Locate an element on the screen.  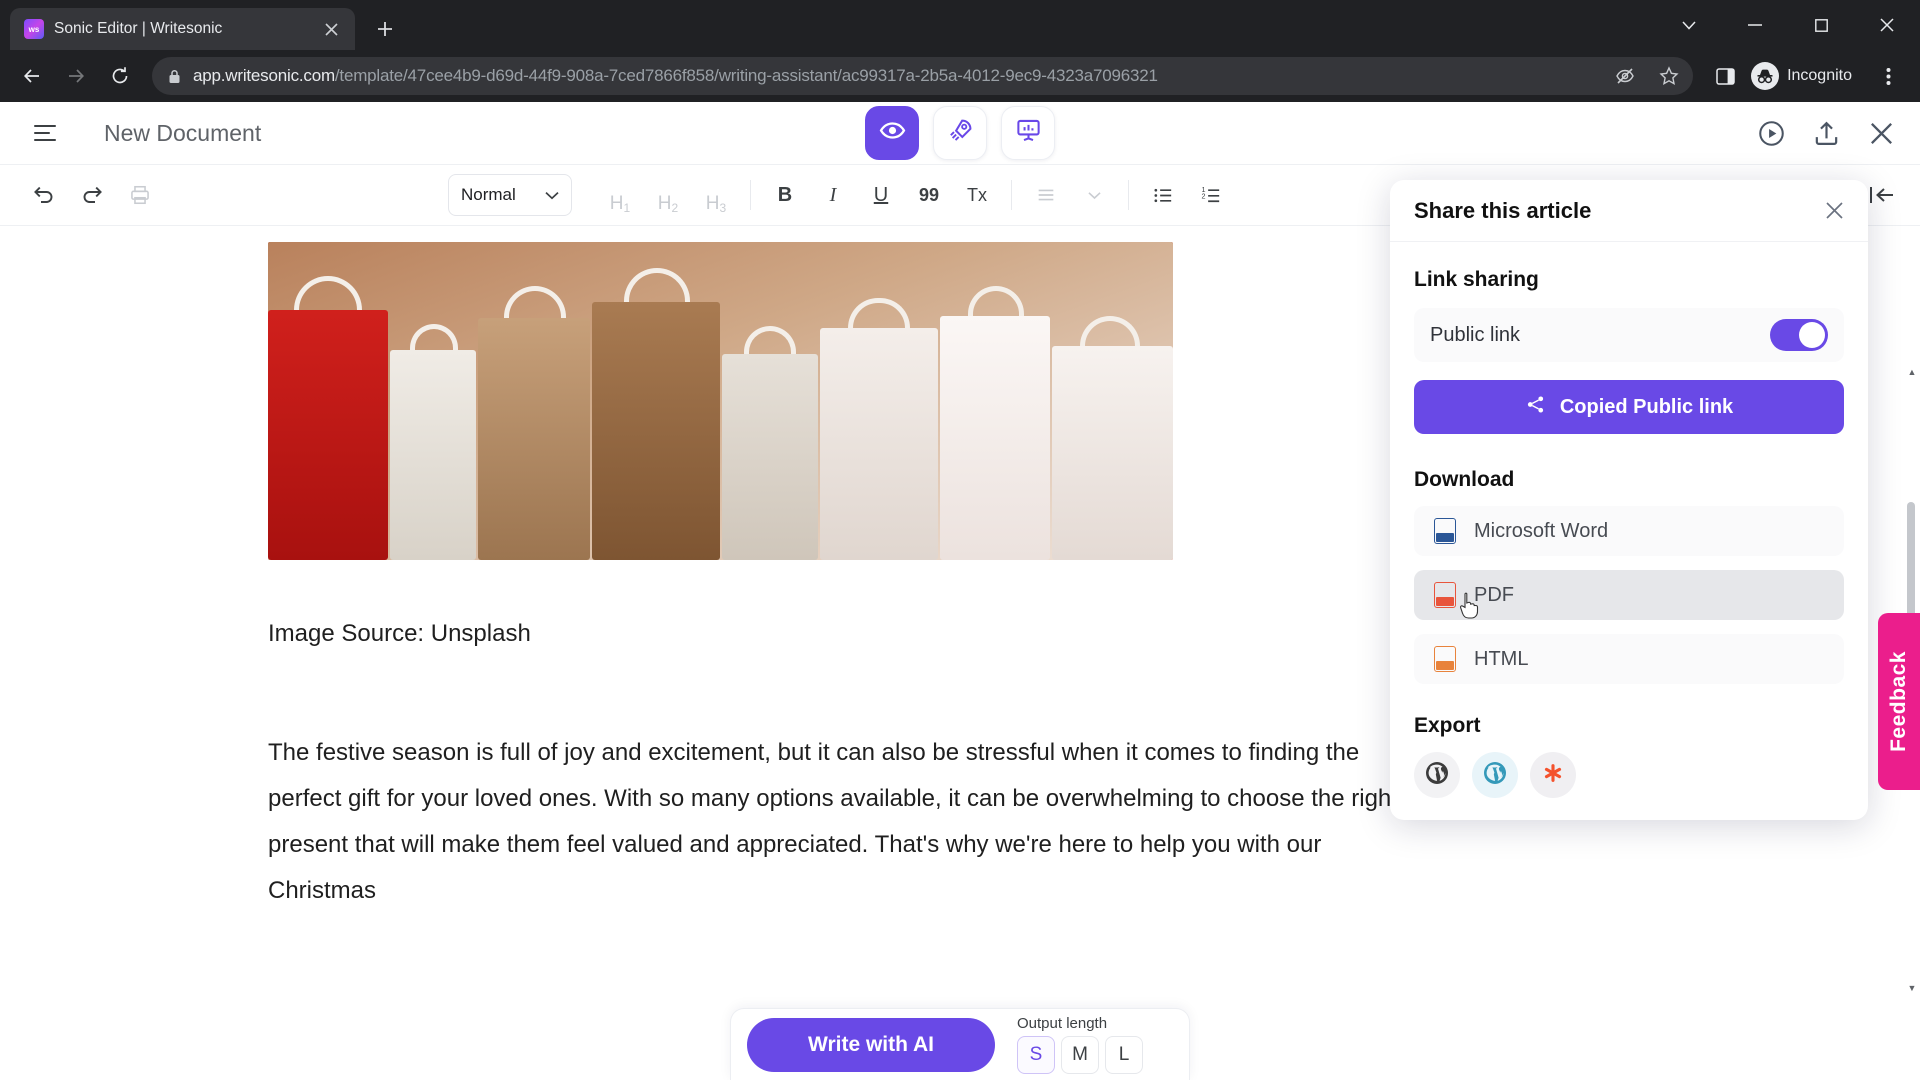
clear-format-button: Tx is located at coordinates (977, 195).